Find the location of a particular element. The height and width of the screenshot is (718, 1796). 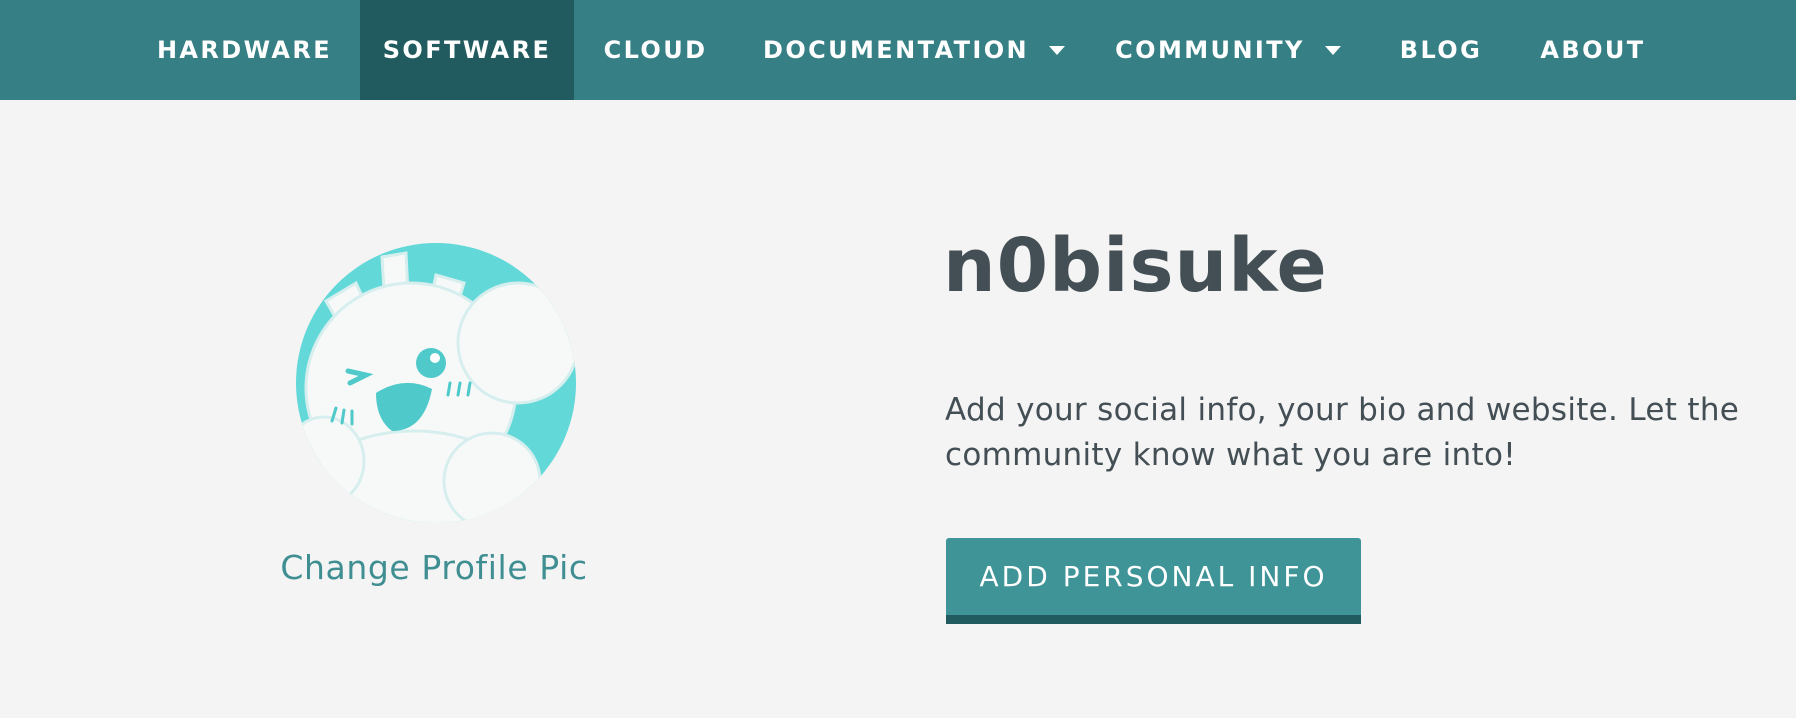

nav-blog-label: BLOG is located at coordinates (1441, 50).